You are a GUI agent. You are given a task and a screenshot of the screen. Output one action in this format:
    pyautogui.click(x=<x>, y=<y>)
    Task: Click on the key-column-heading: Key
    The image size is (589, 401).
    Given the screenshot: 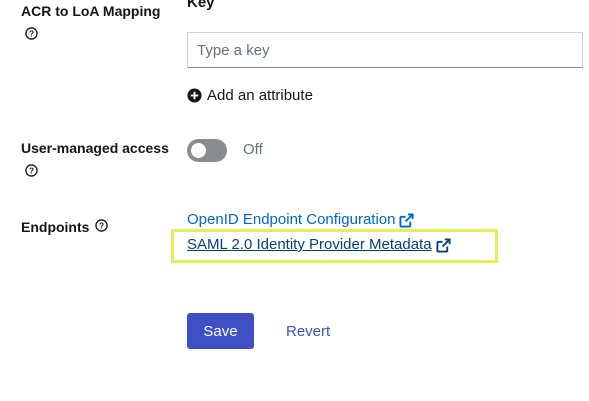 What is the action you would take?
    pyautogui.click(x=201, y=5)
    